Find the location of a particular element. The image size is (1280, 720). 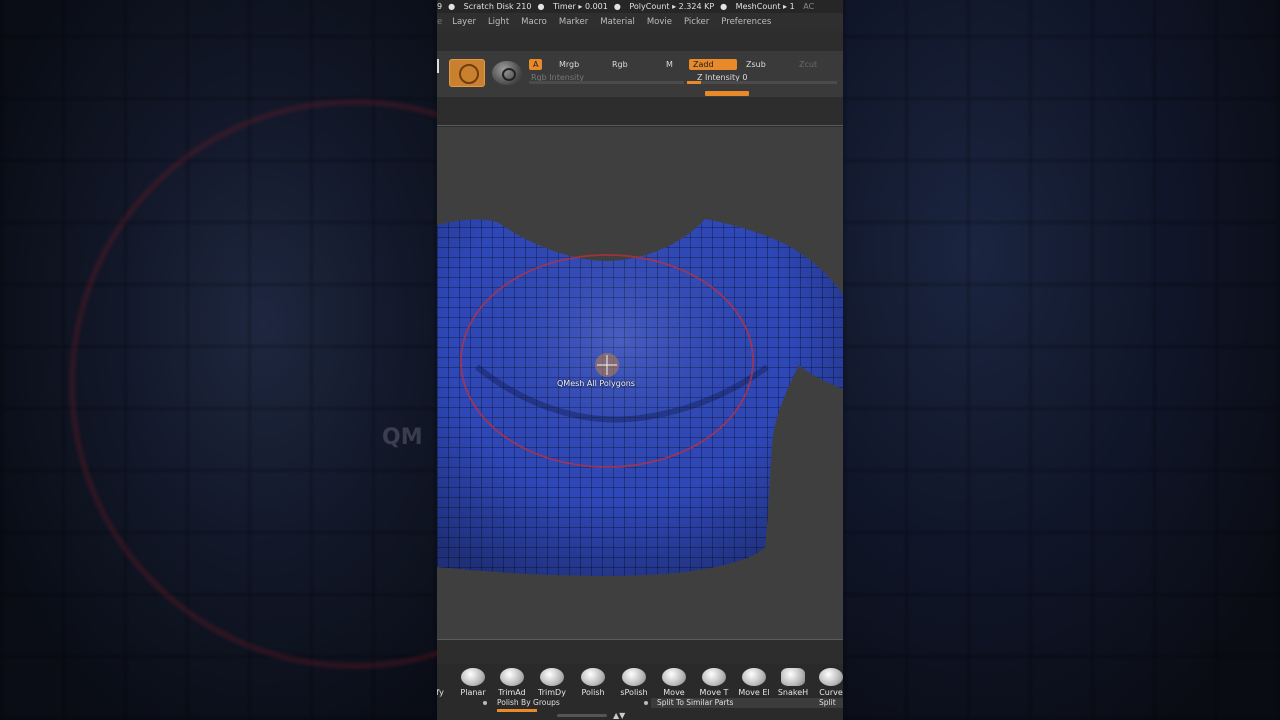

rgb-intensity-slider is located at coordinates (606, 82).